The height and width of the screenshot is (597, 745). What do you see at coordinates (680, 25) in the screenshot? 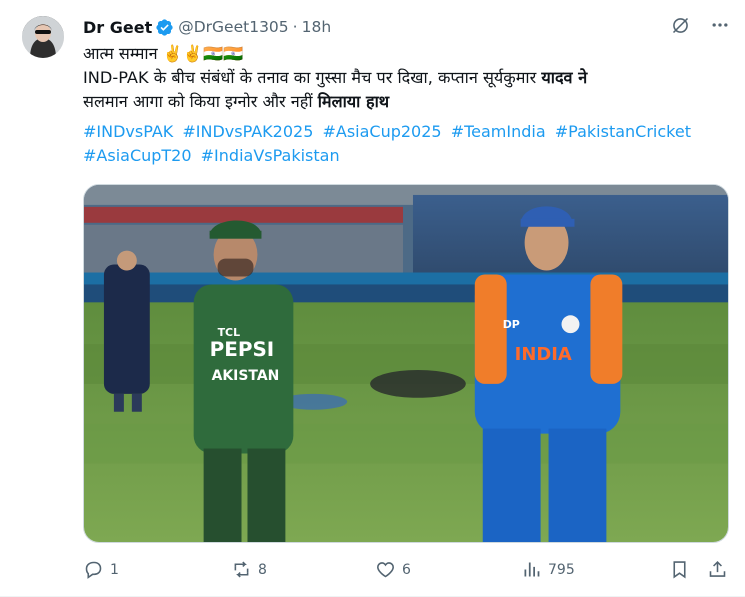
I see `grok-icon` at bounding box center [680, 25].